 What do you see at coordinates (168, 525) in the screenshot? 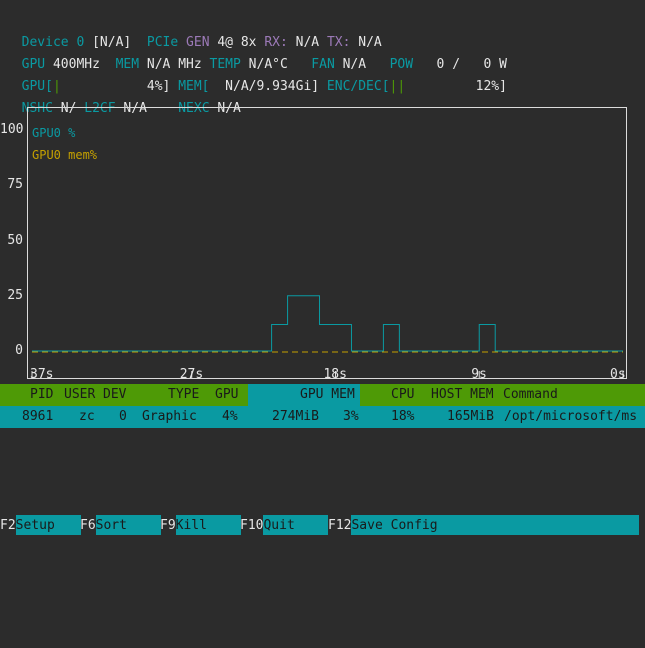
I see `fkey-label: F9` at bounding box center [168, 525].